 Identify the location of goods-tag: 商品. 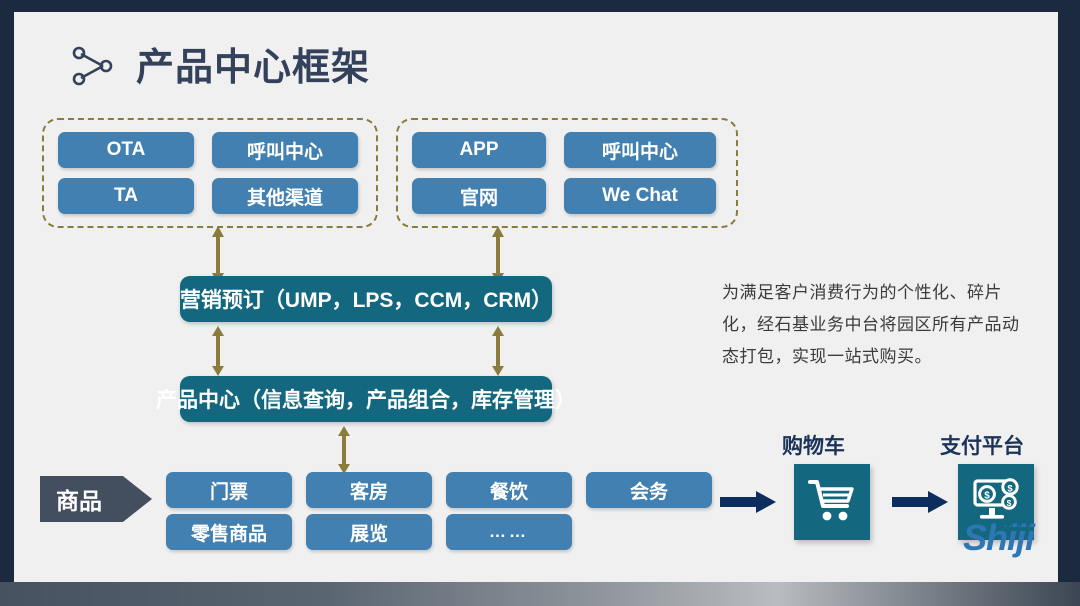
(96, 499).